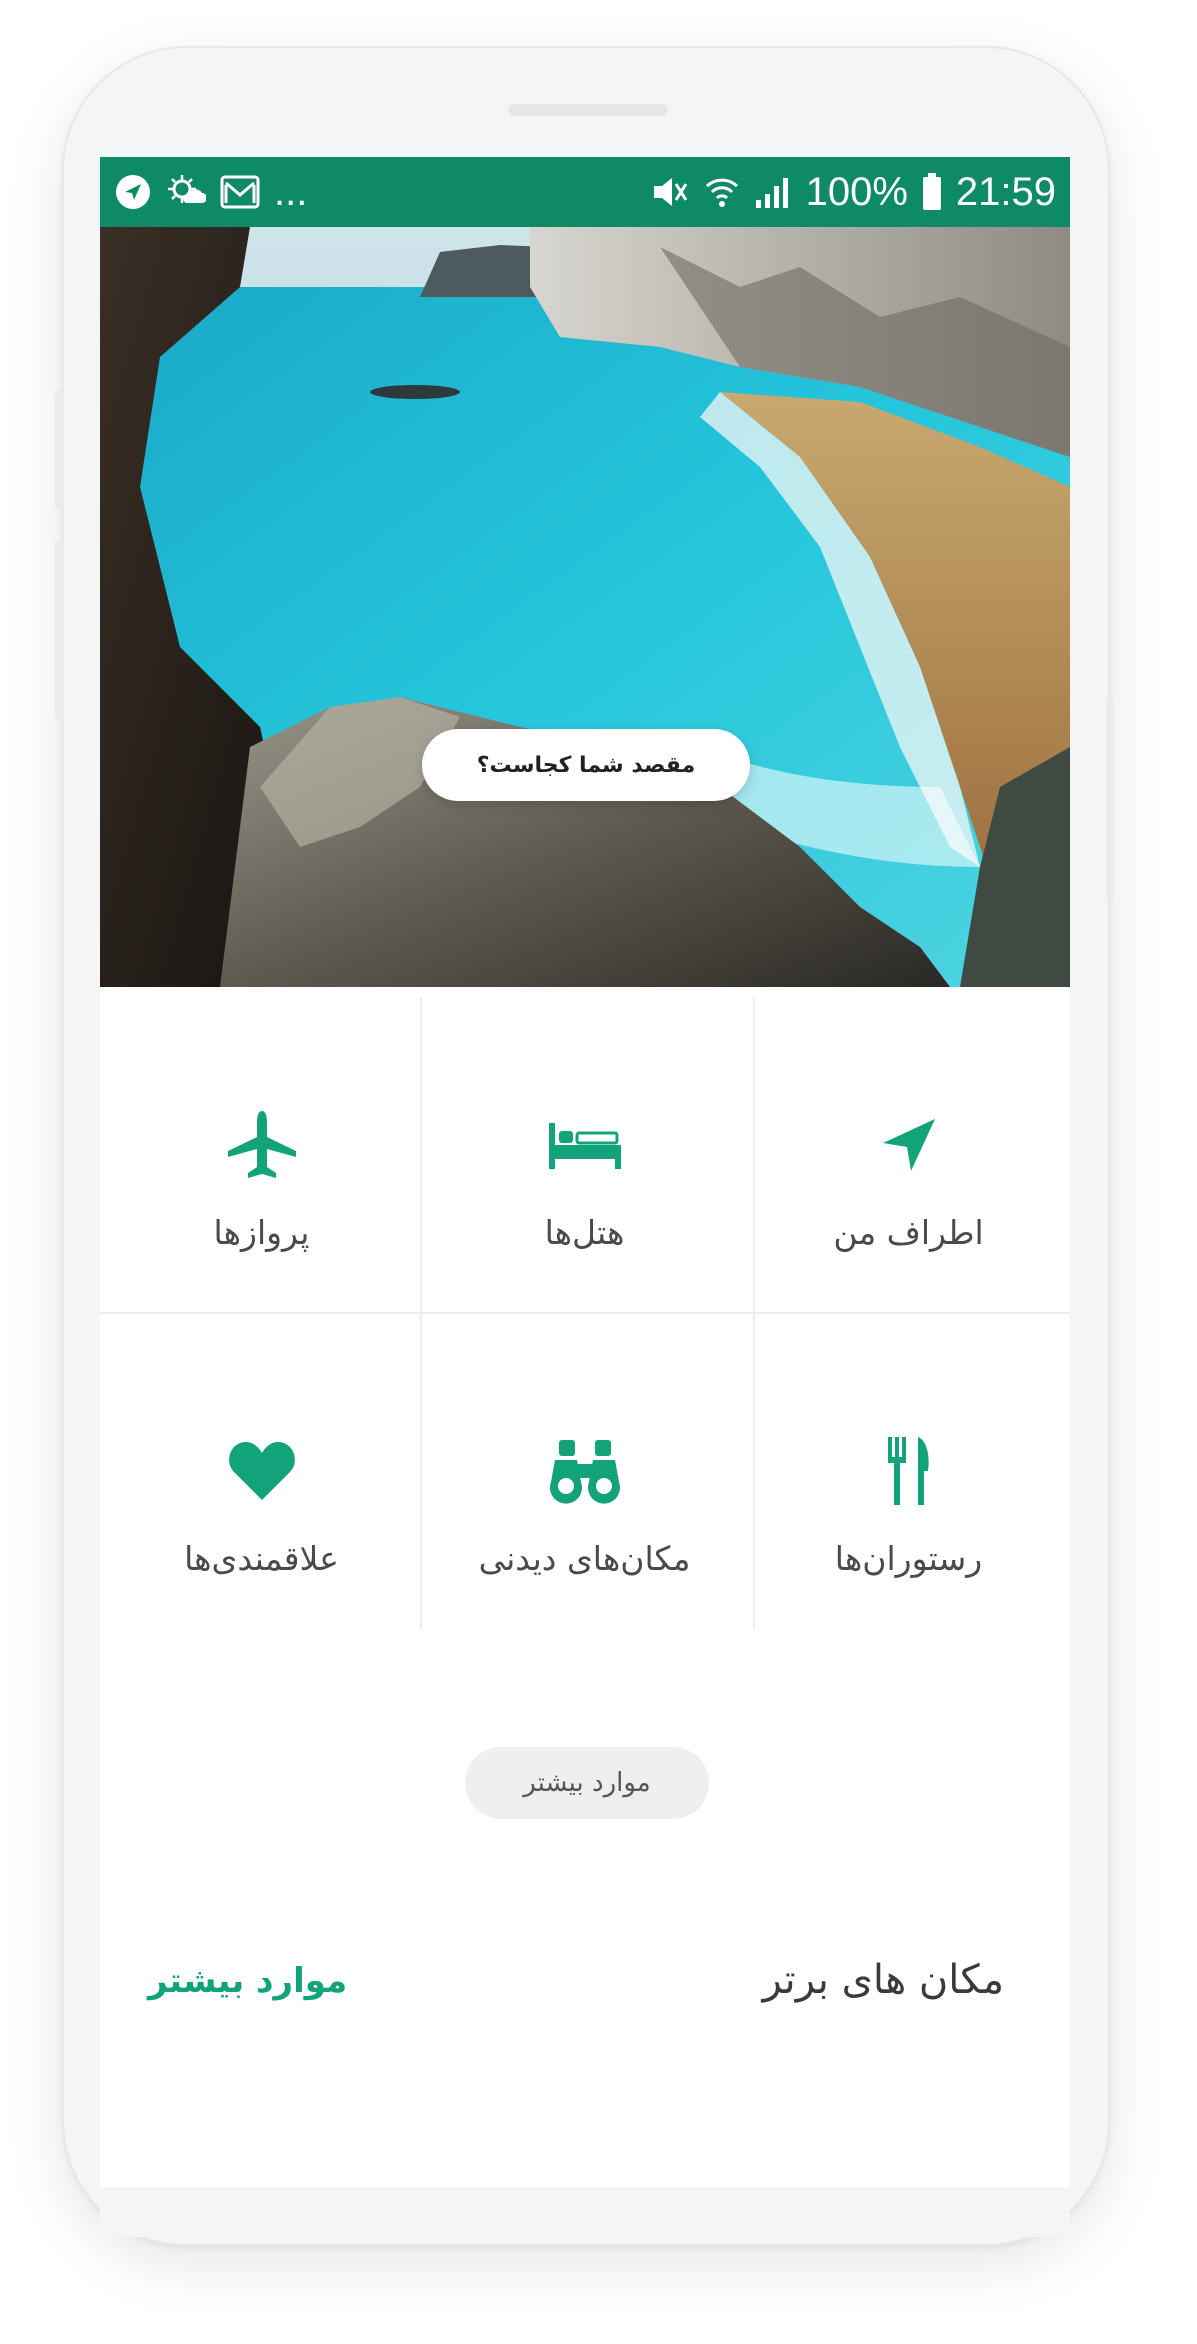 The width and height of the screenshot is (1197, 2344). I want to click on category-label: علاقمندی‌ها, so click(261, 1558).